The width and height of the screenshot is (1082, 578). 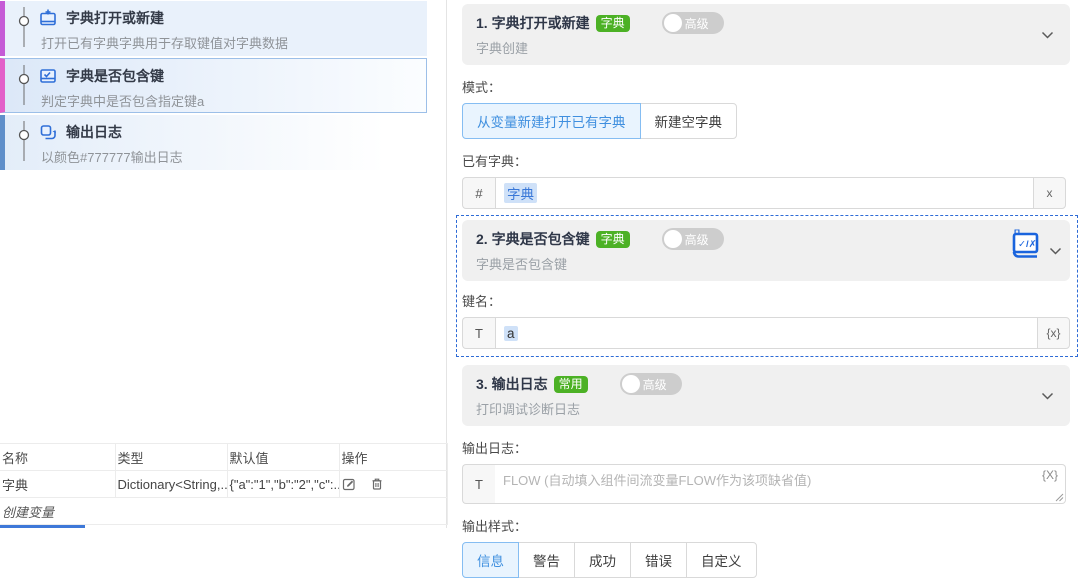 I want to click on log-content-textarea, so click(x=780, y=484).